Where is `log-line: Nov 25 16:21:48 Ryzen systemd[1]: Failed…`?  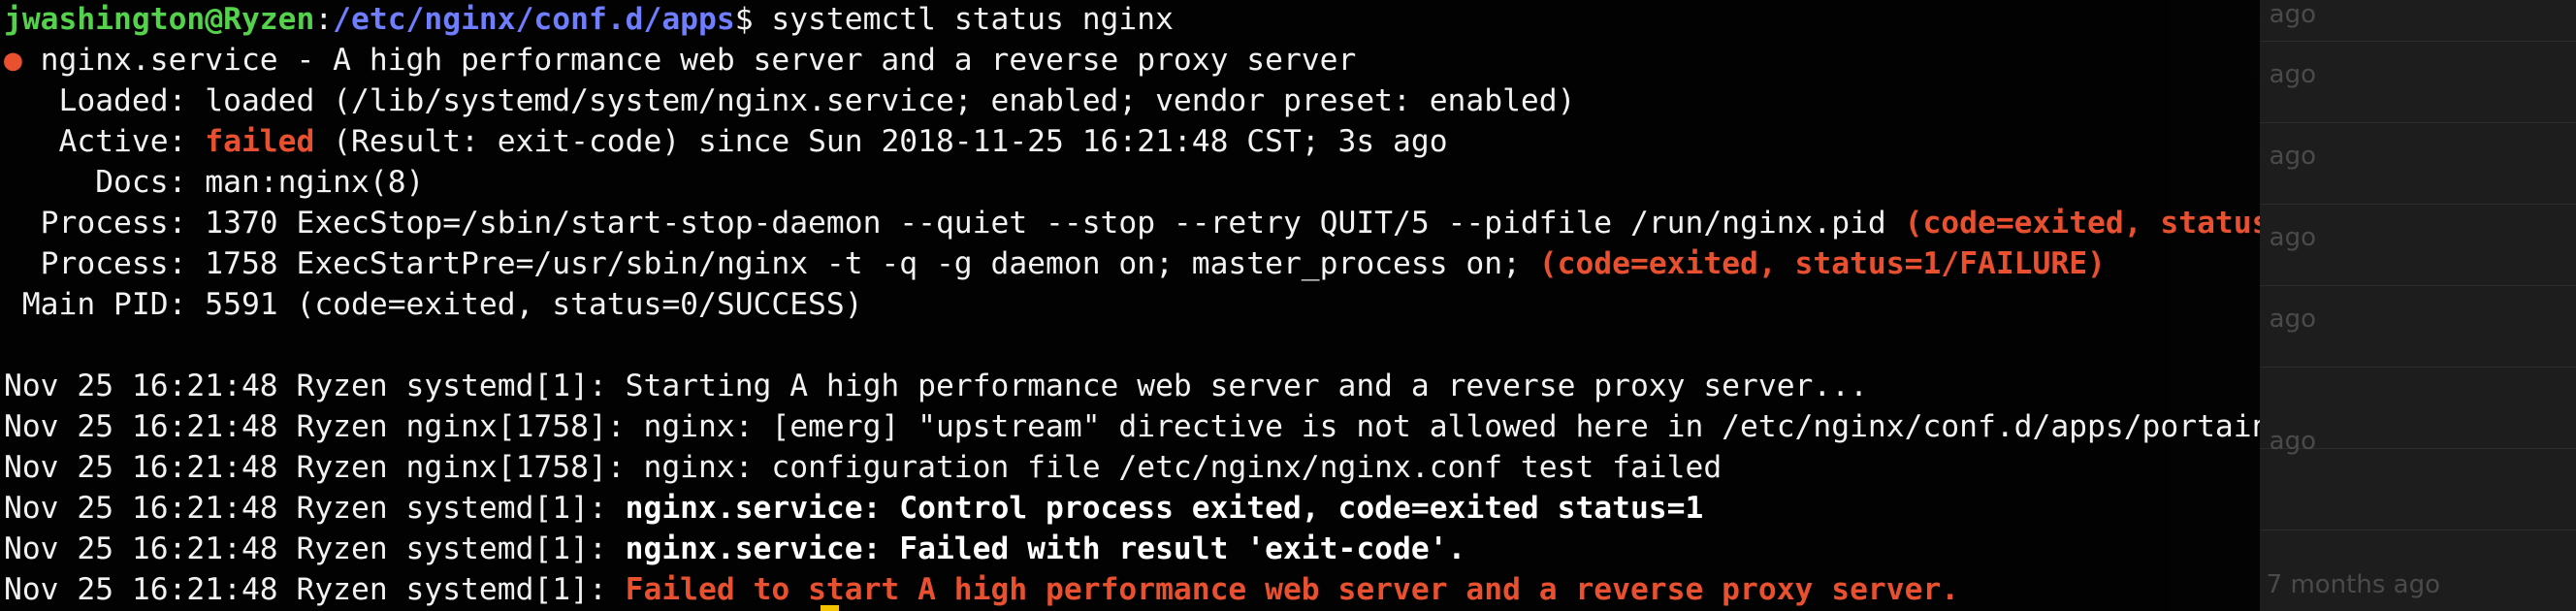 log-line: Nov 25 16:21:48 Ryzen systemd[1]: Failed… is located at coordinates (1132, 590).